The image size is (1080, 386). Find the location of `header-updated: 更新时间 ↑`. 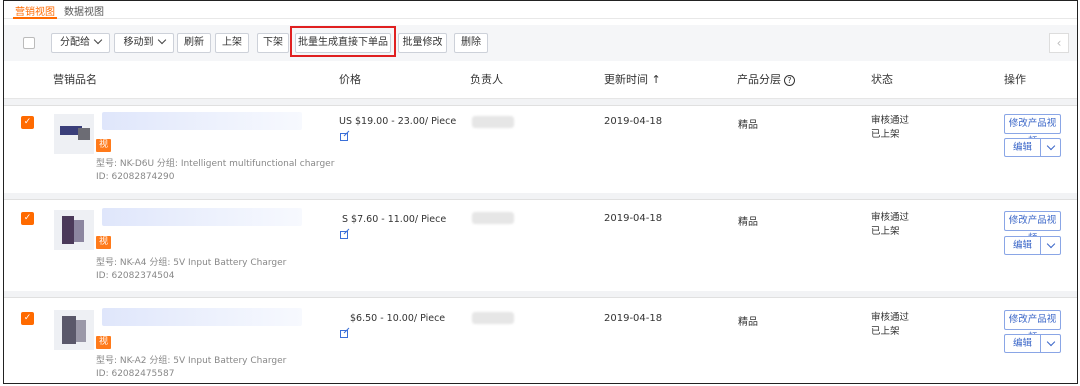

header-updated: 更新时间 ↑ is located at coordinates (632, 79).